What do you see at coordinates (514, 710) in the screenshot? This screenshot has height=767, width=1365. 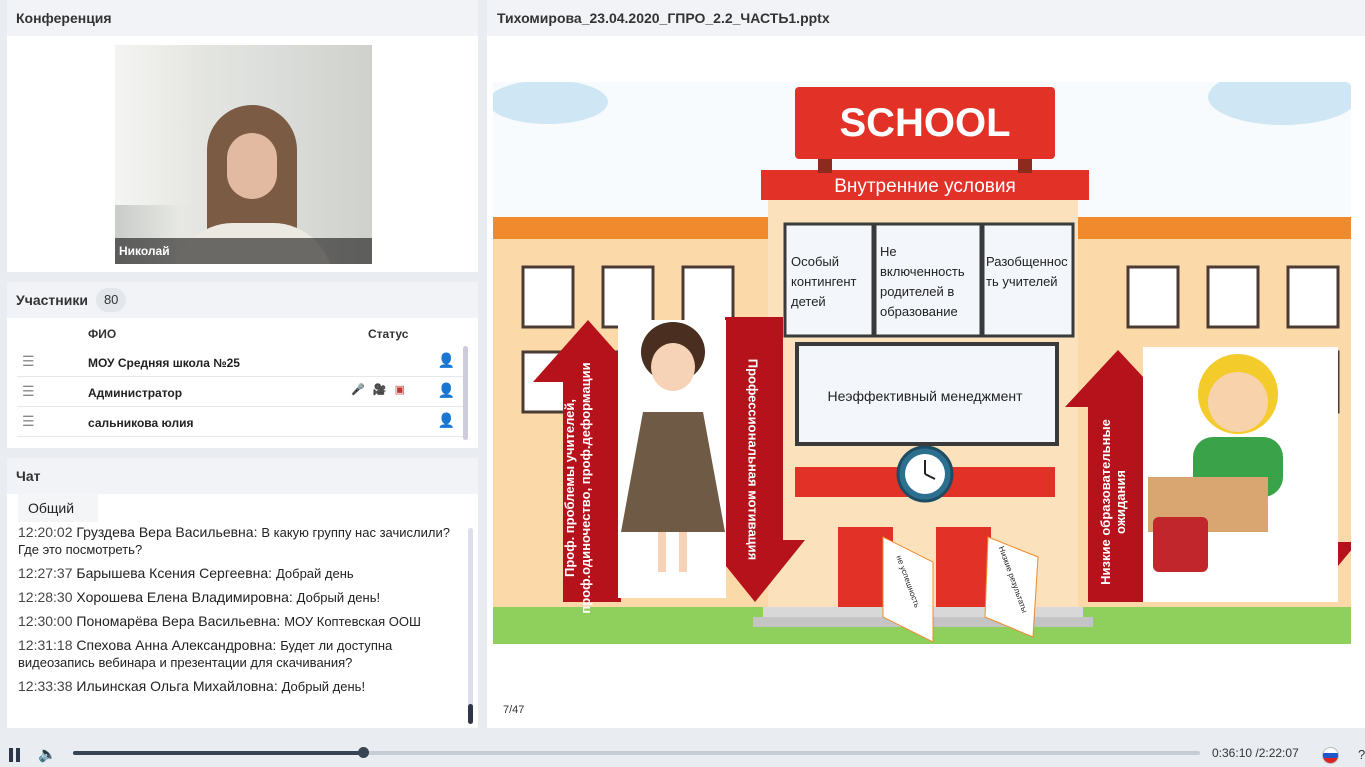 I see `slide-number: 7/47` at bounding box center [514, 710].